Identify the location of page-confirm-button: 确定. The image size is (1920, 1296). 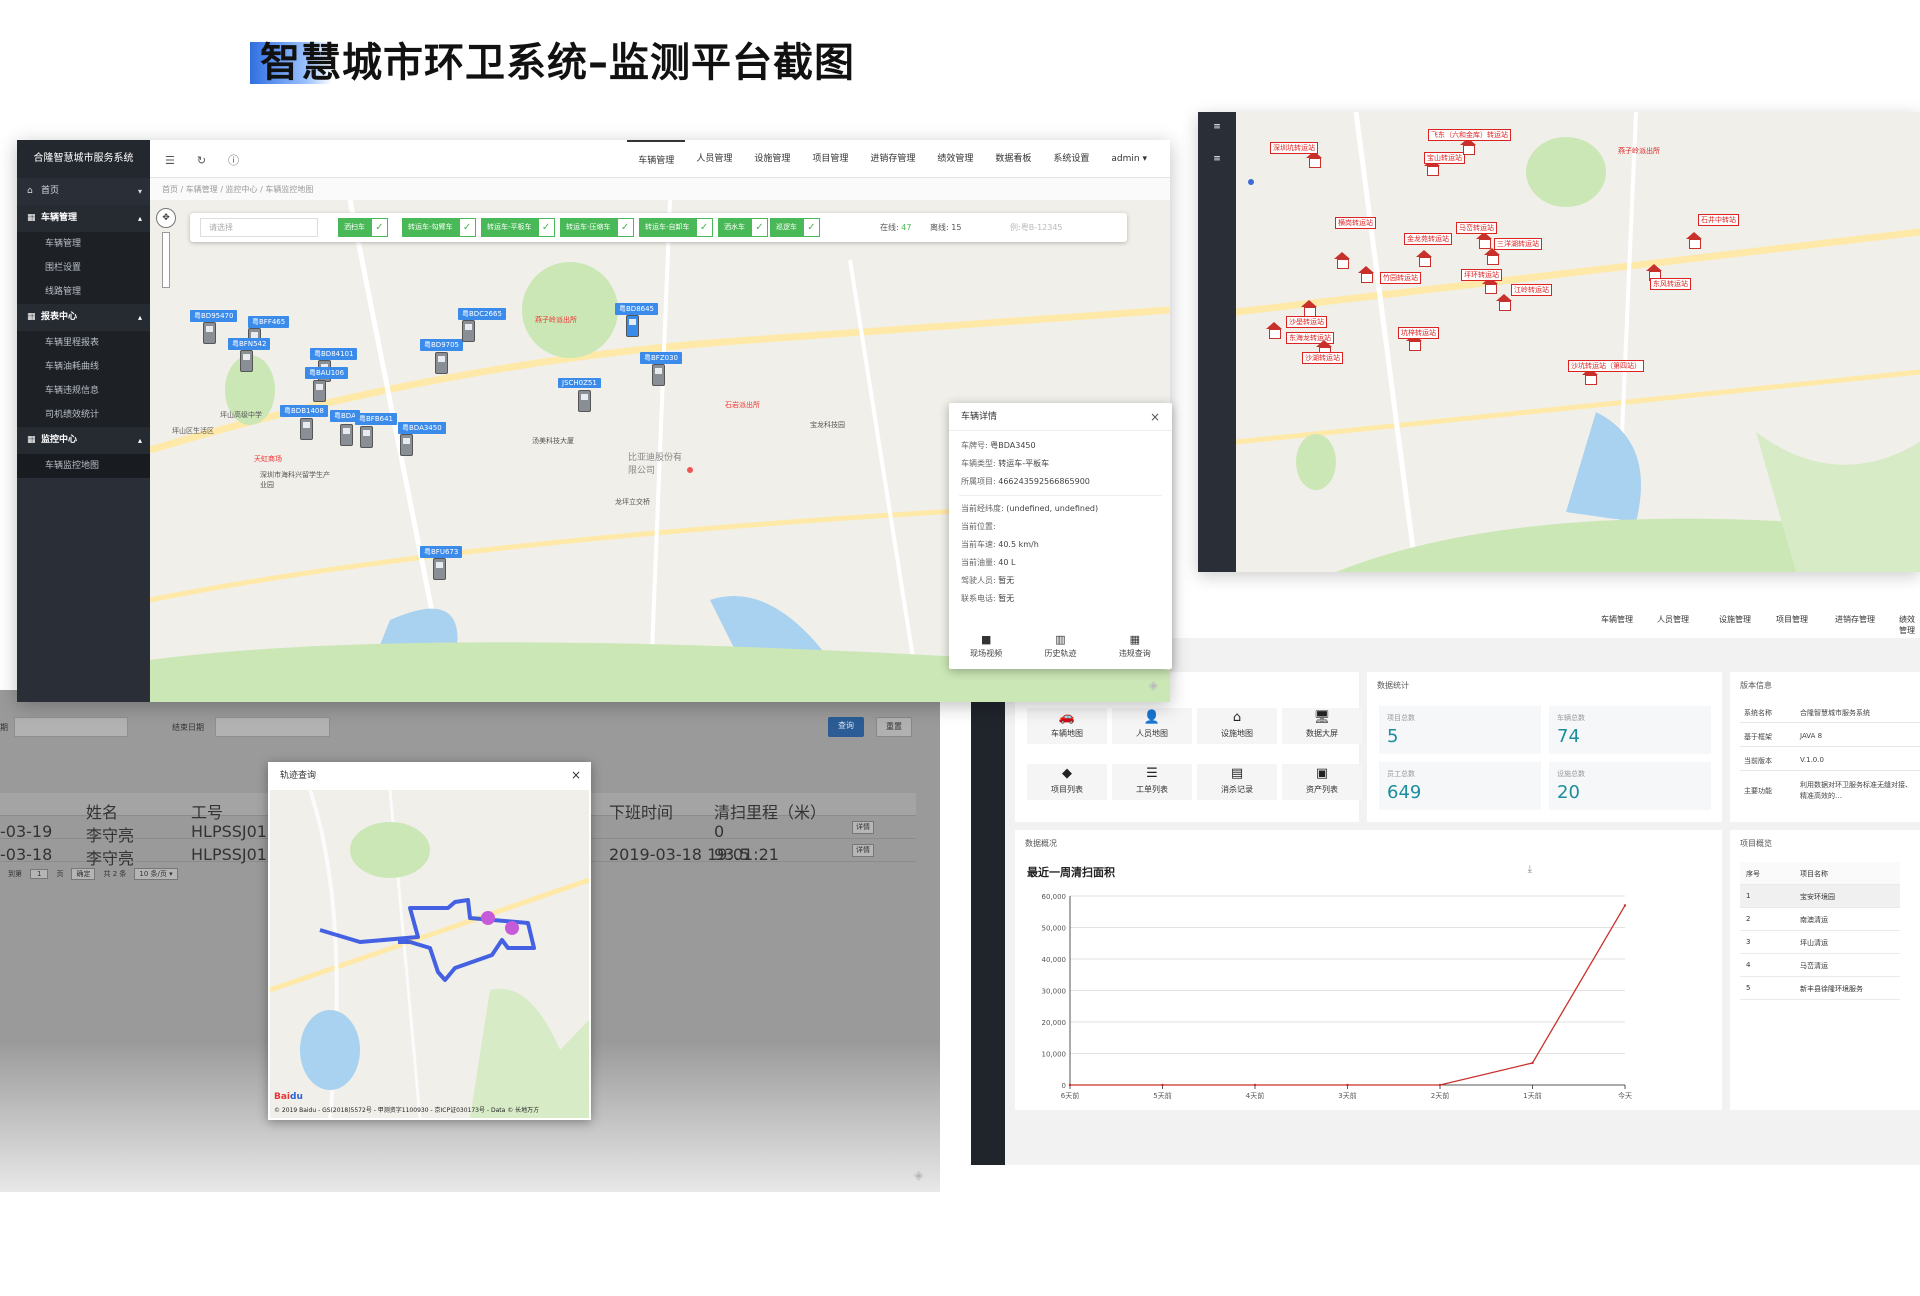
(83, 874).